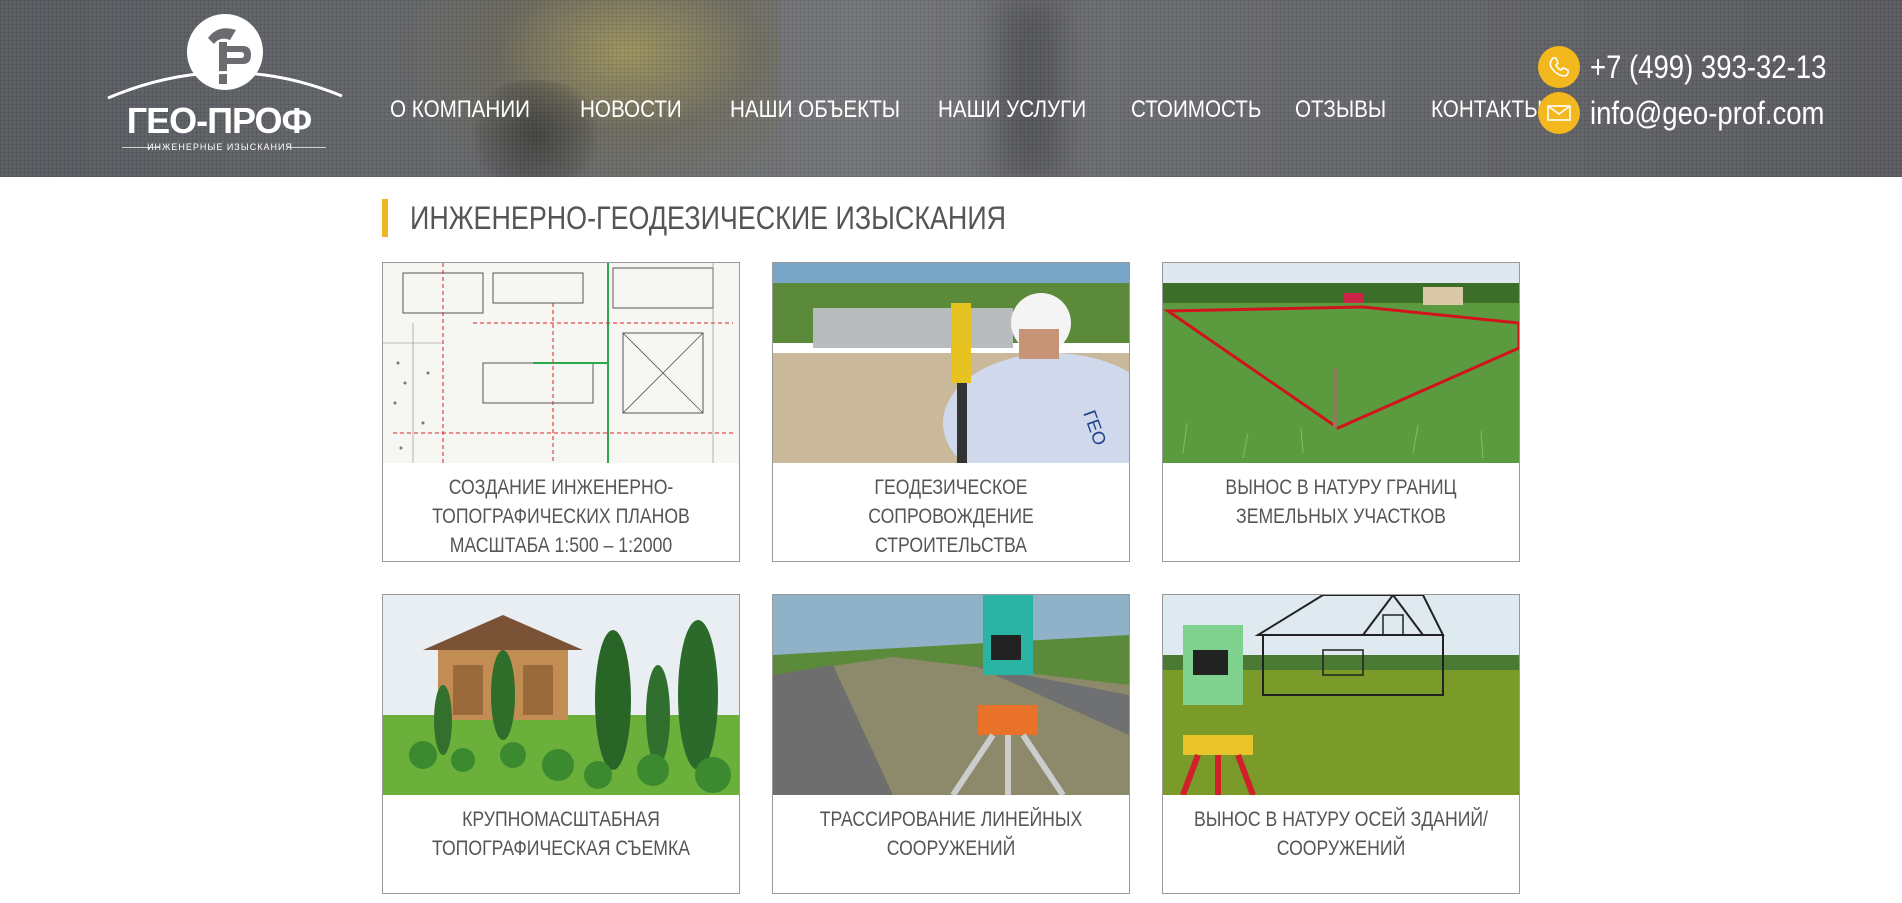 The image size is (1902, 903). I want to click on service-card-land-boundaries: ВЫНОС В НАТУРУ ГРАНИЦ ЗЕМЕЛЬНЫХ УЧАСТКОВ, so click(1341, 412).